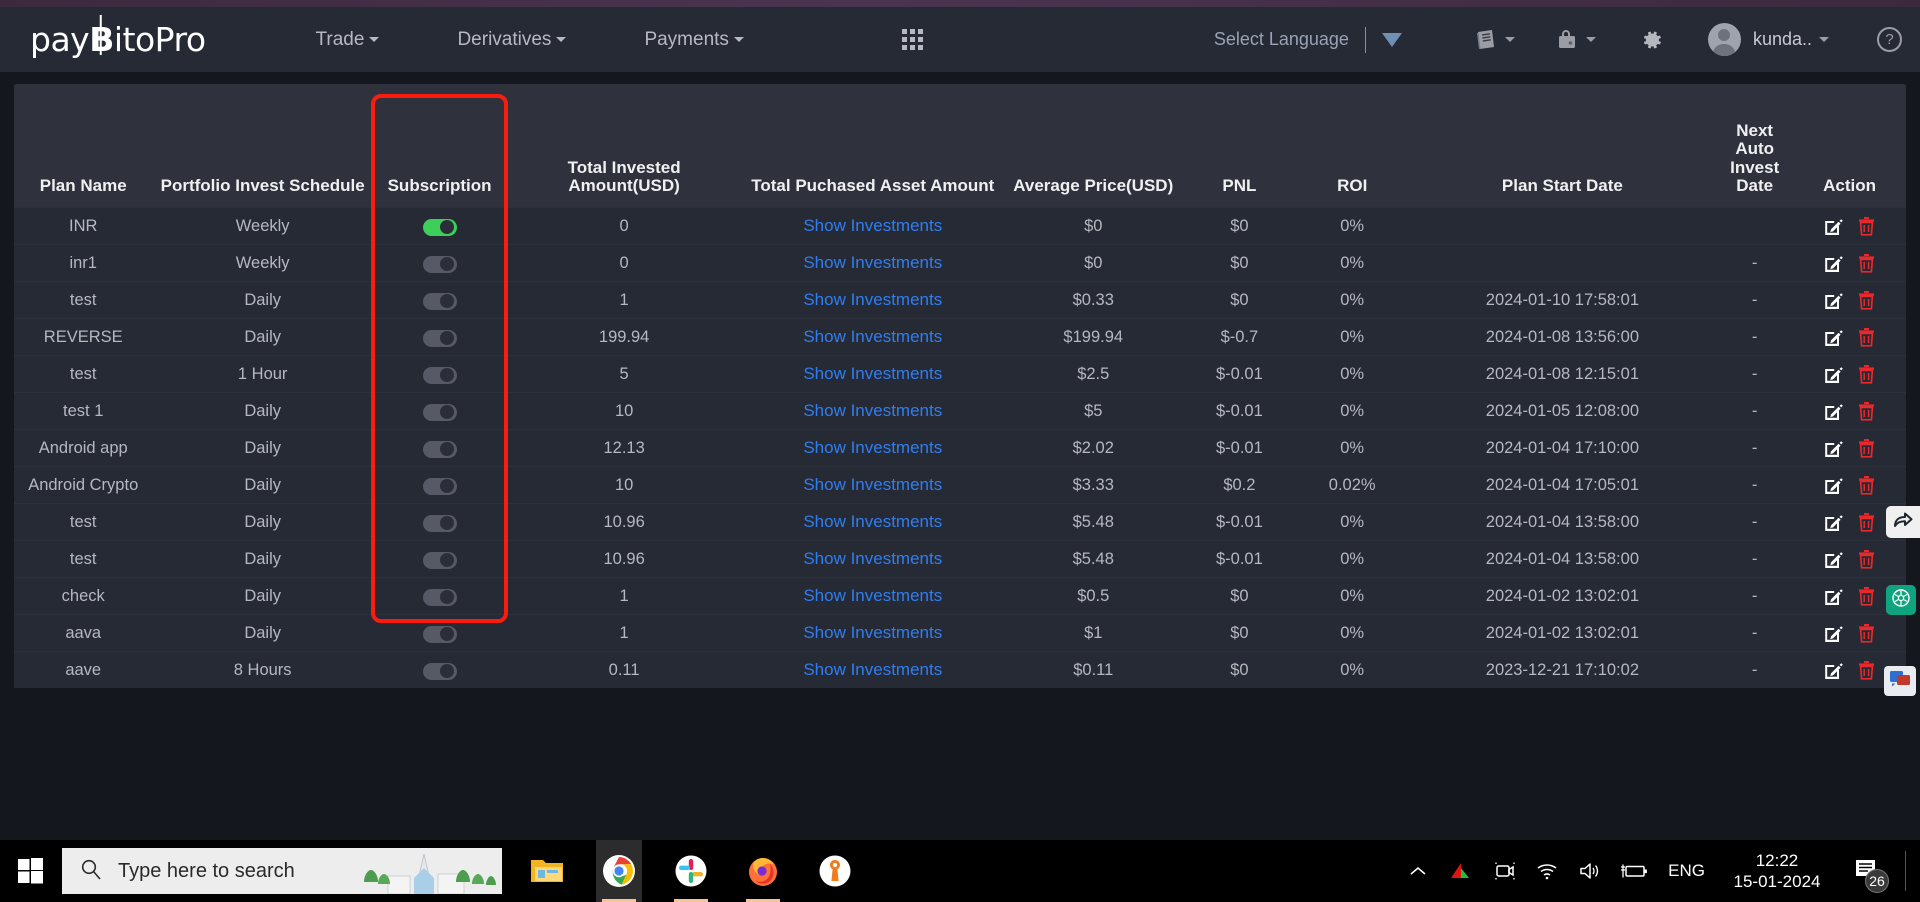 This screenshot has height=902, width=1920. Describe the element at coordinates (1889, 39) in the screenshot. I see `help-button: ?` at that location.